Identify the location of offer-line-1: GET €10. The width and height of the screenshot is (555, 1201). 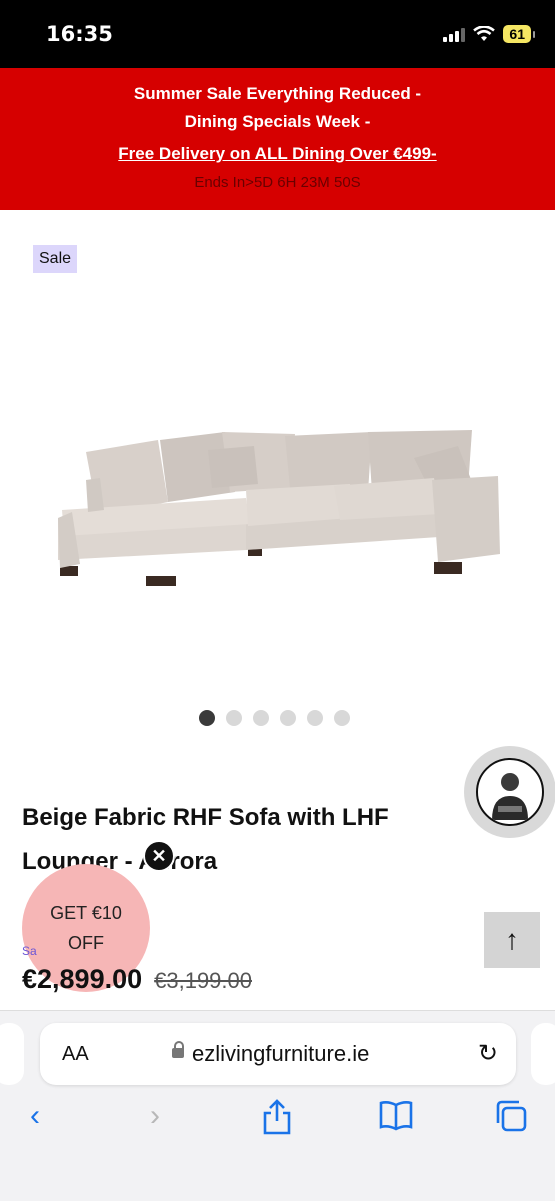
(86, 913).